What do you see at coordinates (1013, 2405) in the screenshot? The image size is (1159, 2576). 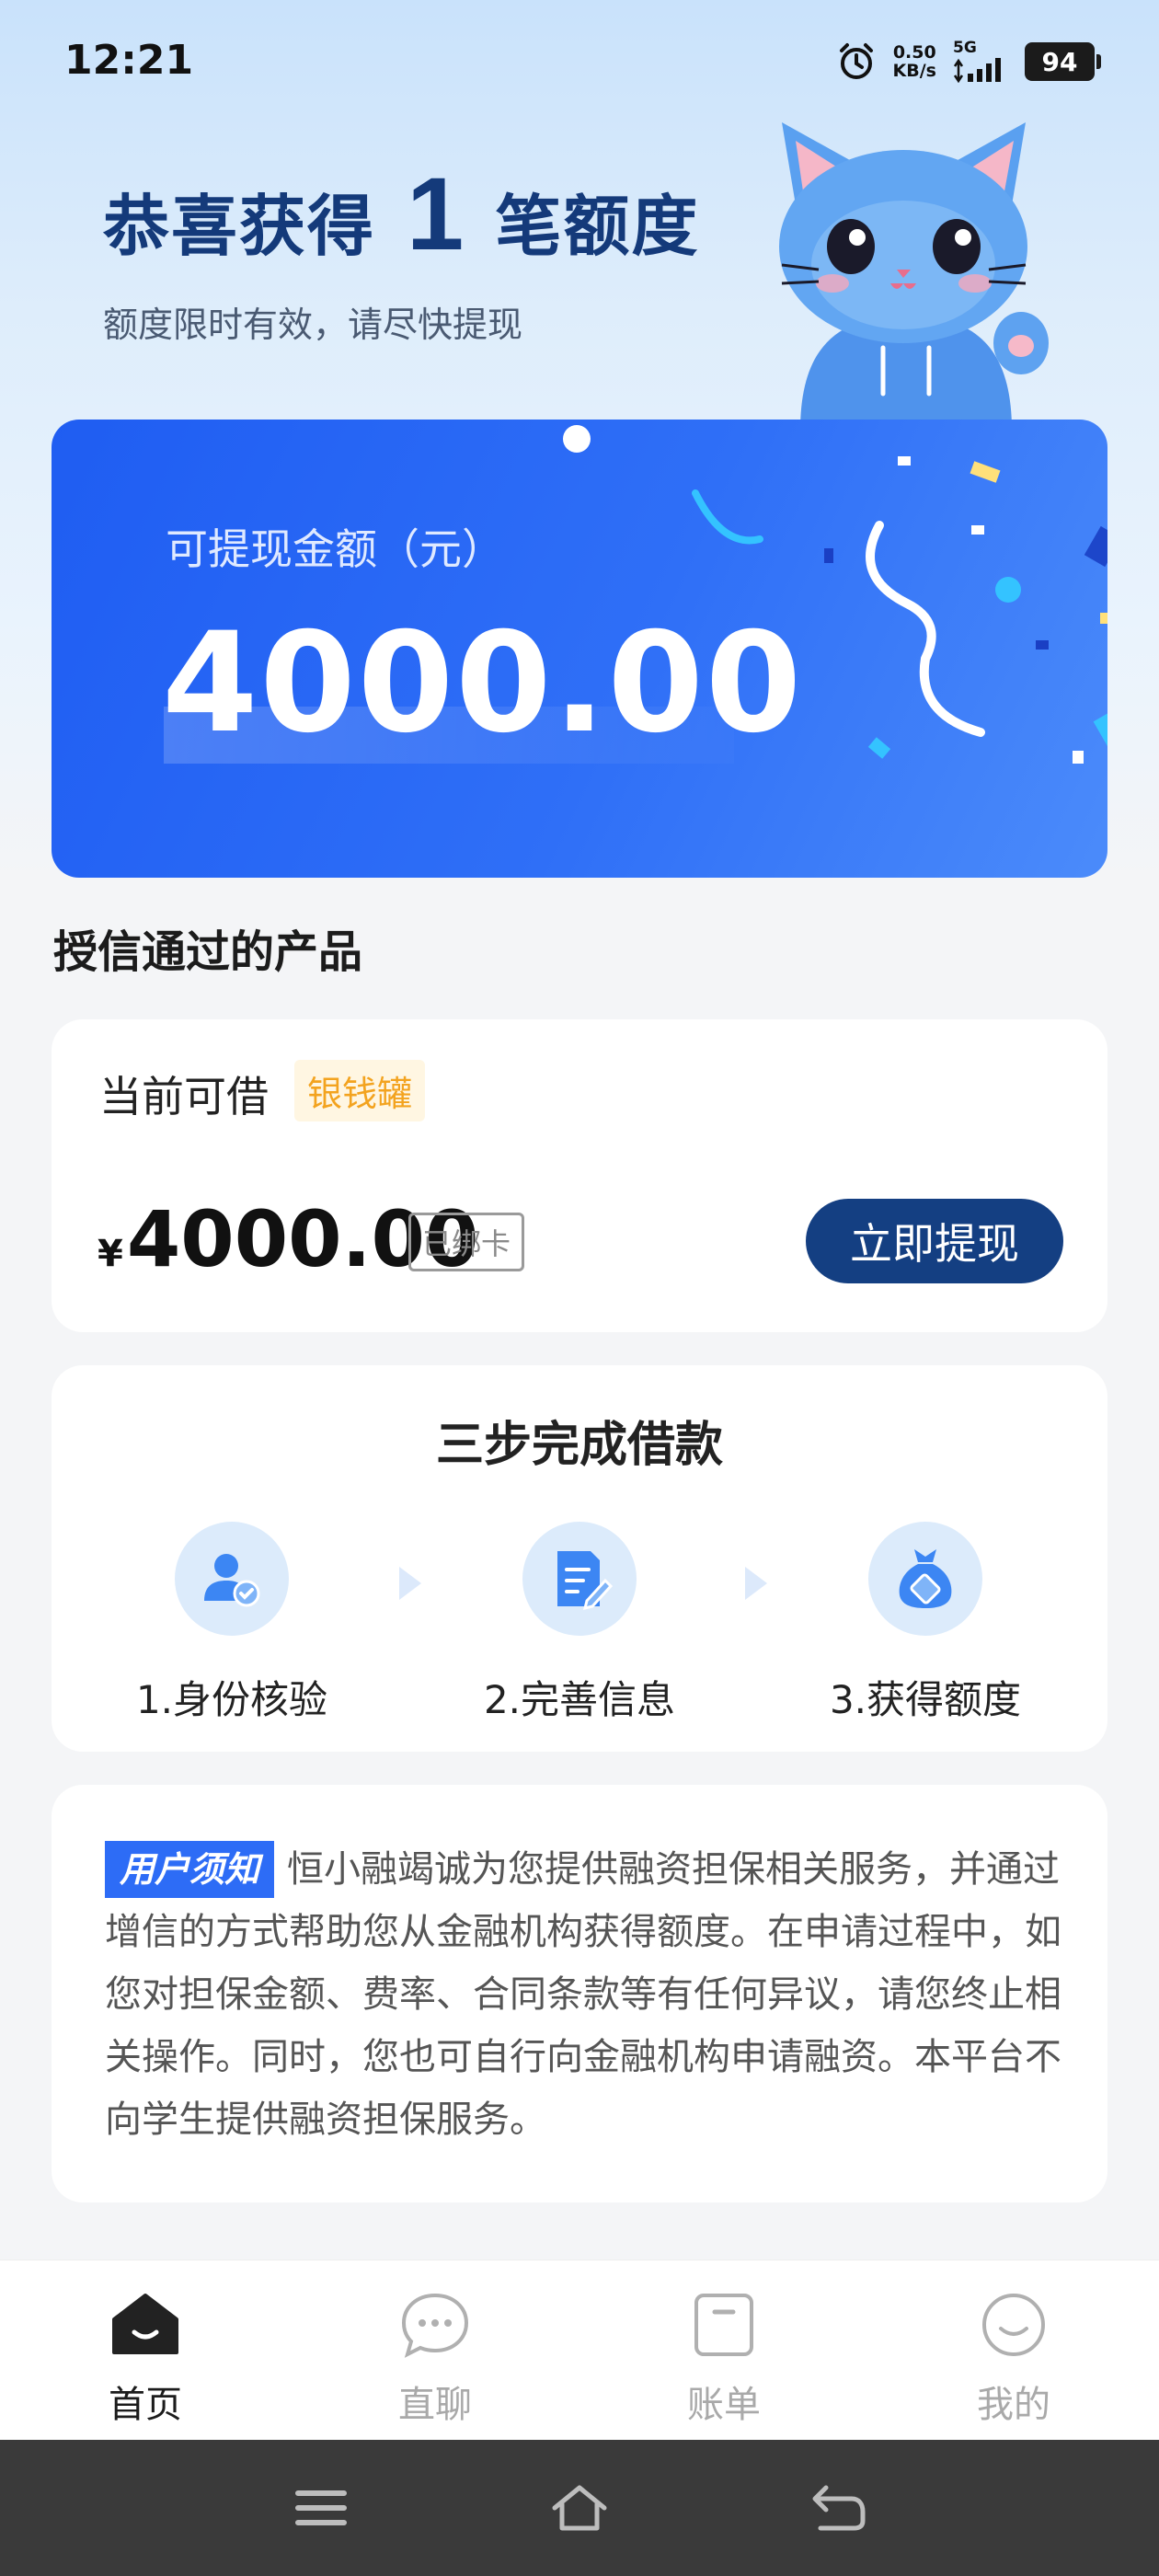 I see `tab-label: 我的` at bounding box center [1013, 2405].